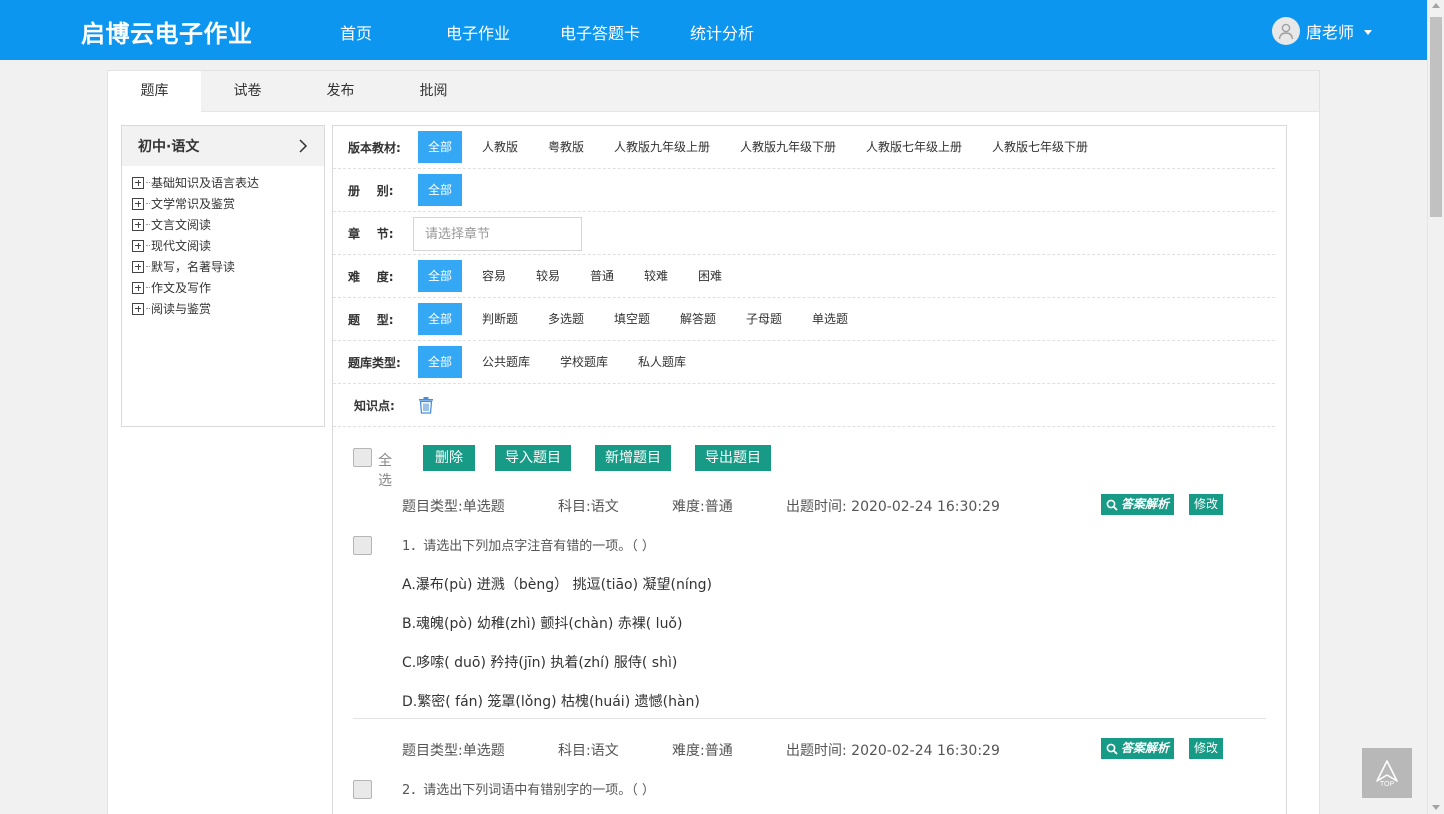 The width and height of the screenshot is (1444, 814). What do you see at coordinates (788, 147) in the screenshot?
I see `filter-option: 人教版九年级下册` at bounding box center [788, 147].